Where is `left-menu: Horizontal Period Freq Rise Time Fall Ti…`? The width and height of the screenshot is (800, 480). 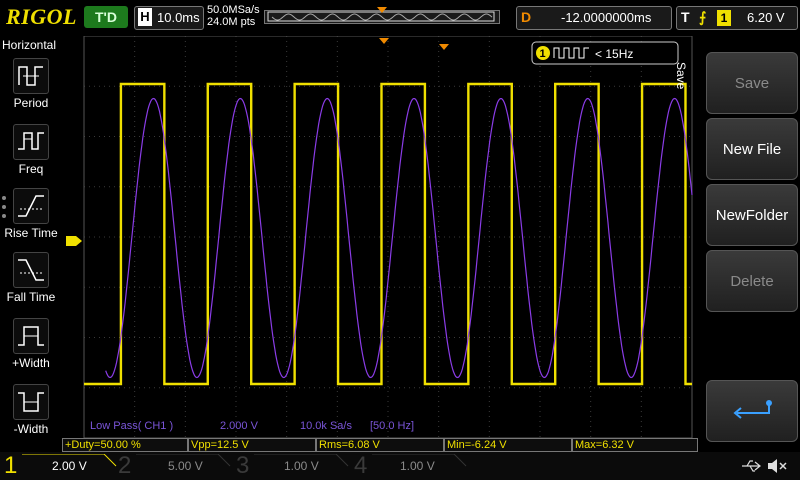 left-menu: Horizontal Period Freq Rise Time Fall Ti… is located at coordinates (31, 246).